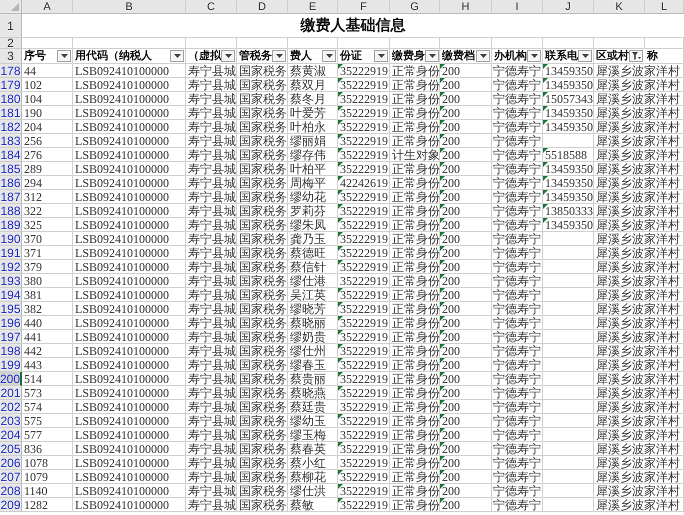 Image resolution: width=684 pixels, height=515 pixels. I want to click on row-number: 205, so click(11, 449).